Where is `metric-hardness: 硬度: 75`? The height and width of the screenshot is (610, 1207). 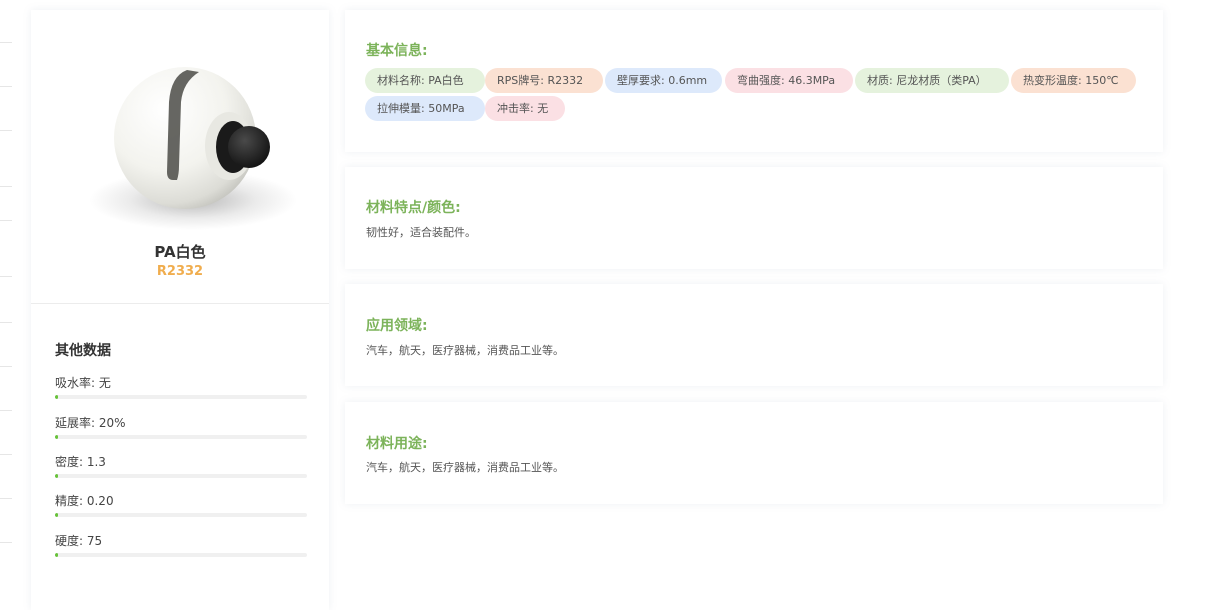
metric-hardness: 硬度: 75 is located at coordinates (181, 545).